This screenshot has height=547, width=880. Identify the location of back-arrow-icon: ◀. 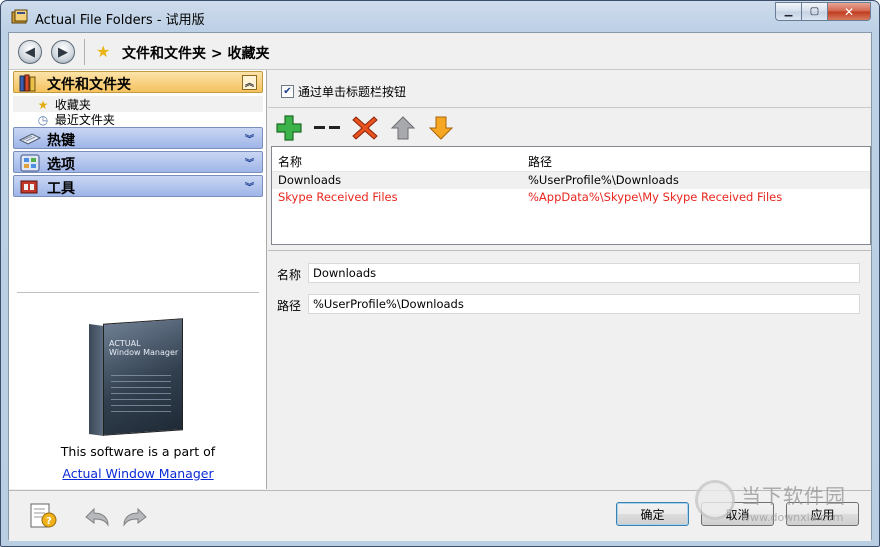
(30, 52).